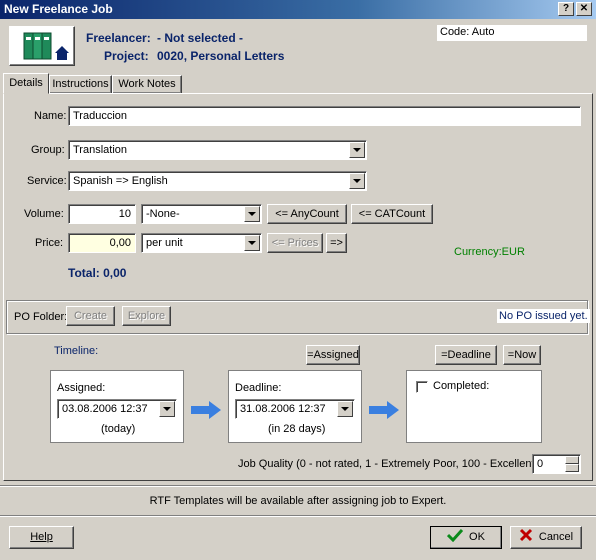 The image size is (596, 560). I want to click on volume-label: Volume:, so click(44, 214).